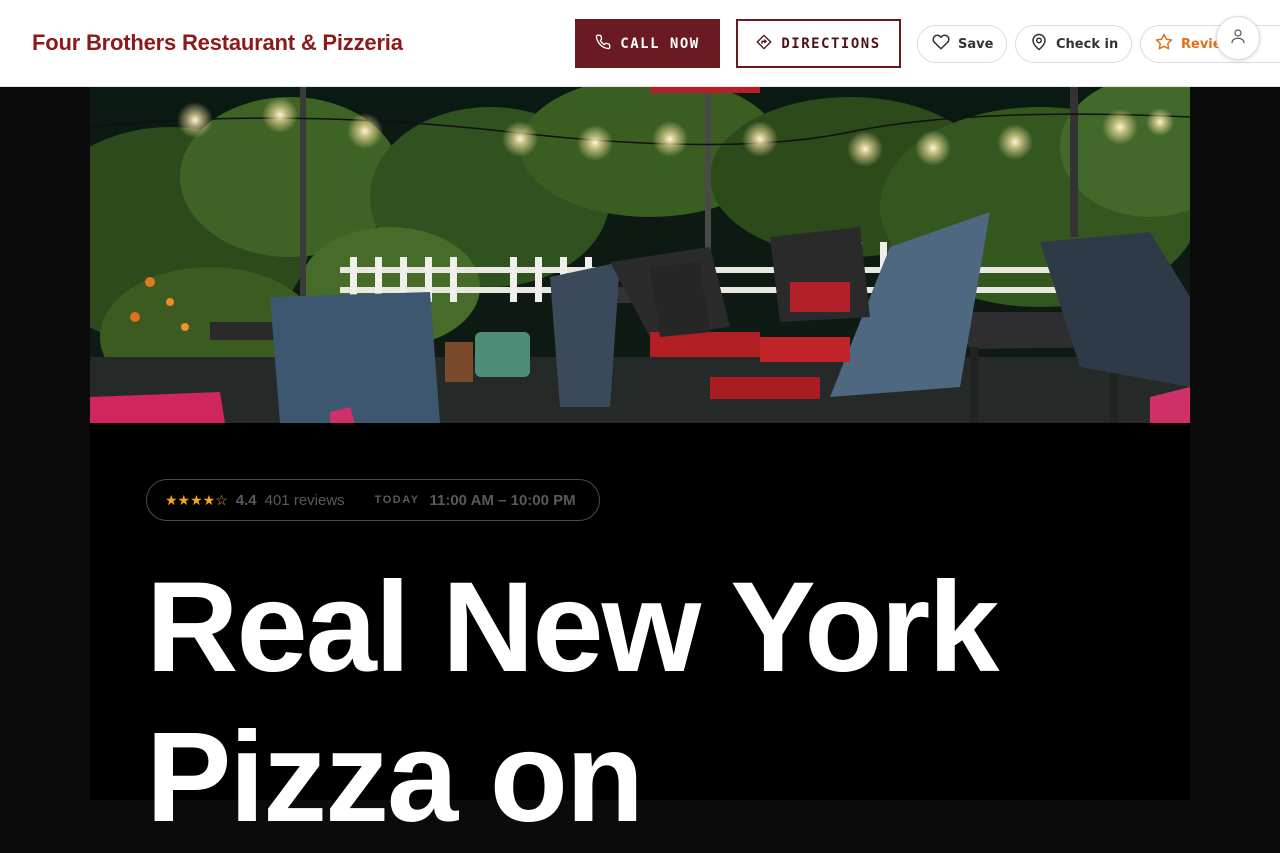  I want to click on directions-label: DIRECTIONS, so click(831, 43).